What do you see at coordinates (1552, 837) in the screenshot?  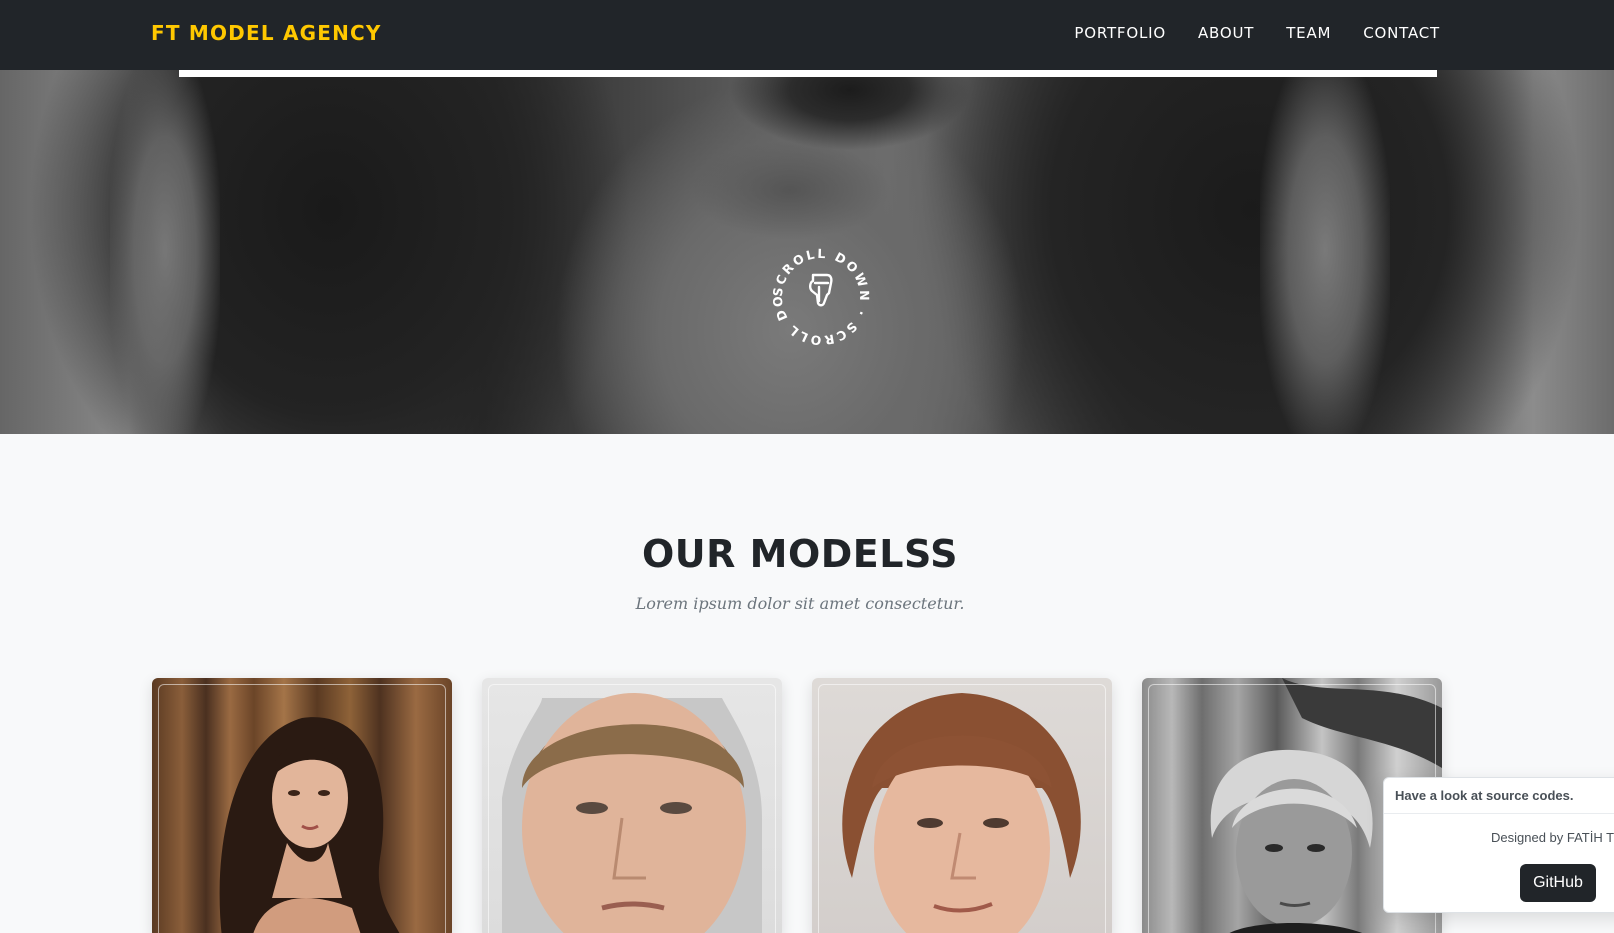 I see `toast-credit: Designed by FATİH T` at bounding box center [1552, 837].